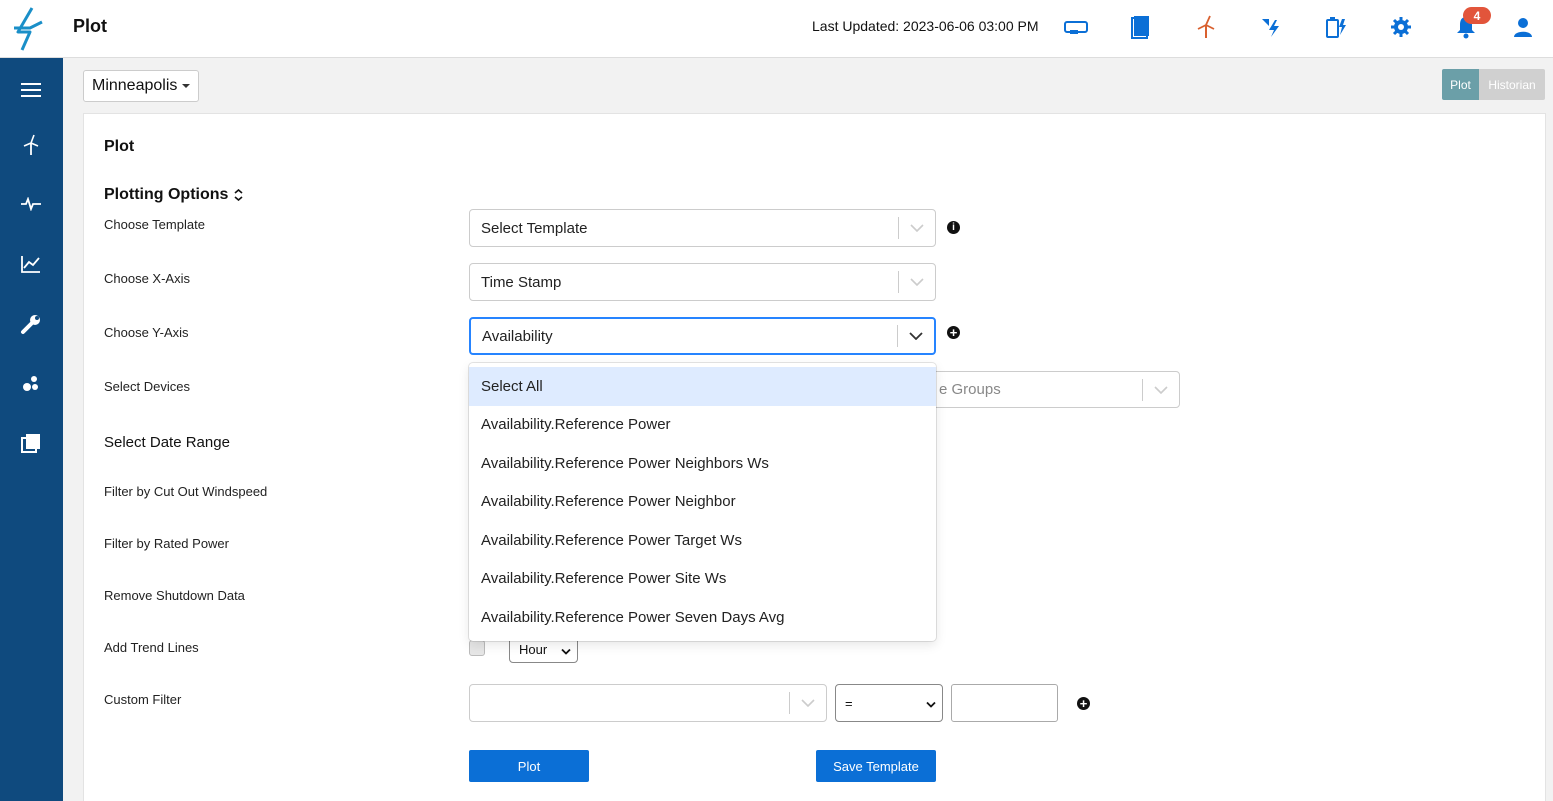 The image size is (1553, 801). What do you see at coordinates (521, 282) in the screenshot?
I see `x-axis-select-value: Time Stamp` at bounding box center [521, 282].